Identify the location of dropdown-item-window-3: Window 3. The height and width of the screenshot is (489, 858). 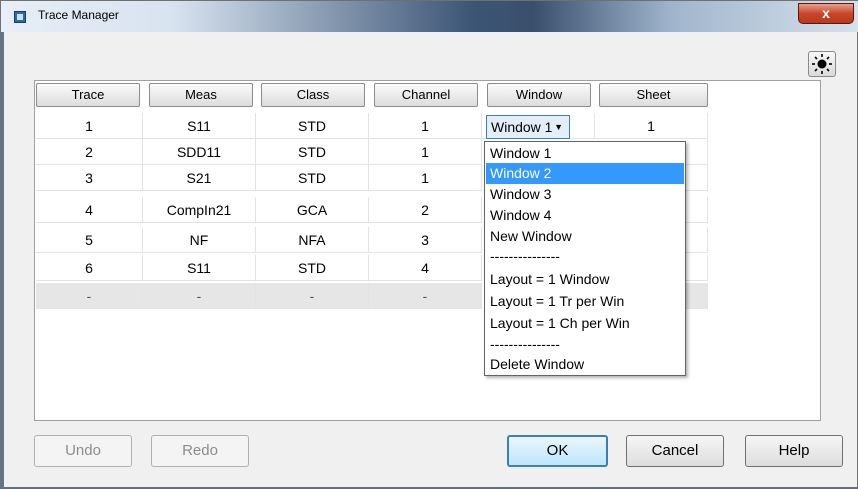
(585, 194).